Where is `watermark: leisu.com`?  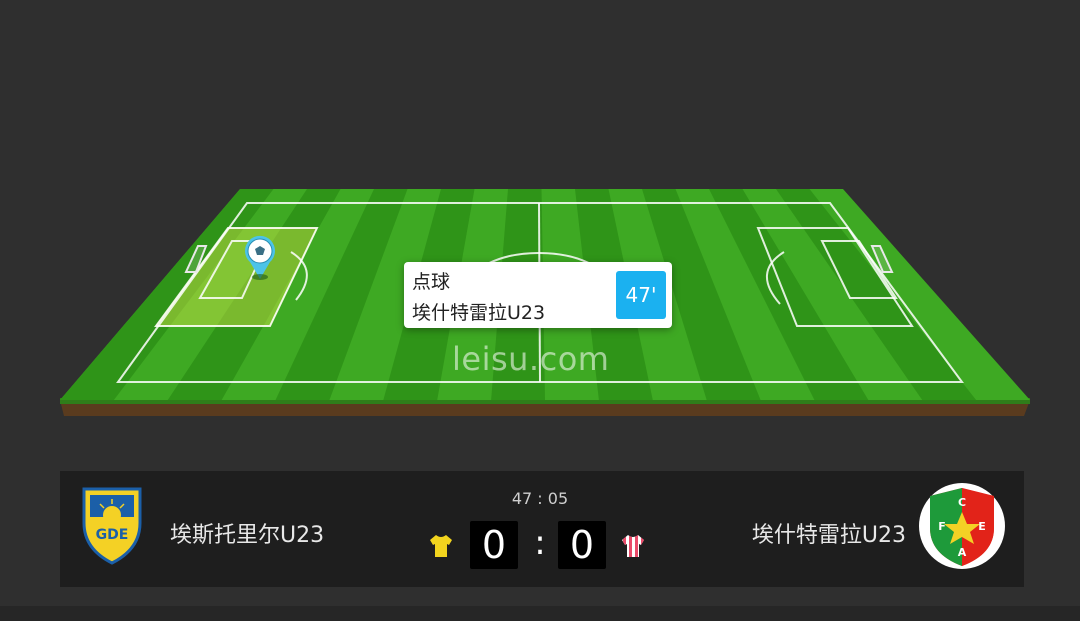
watermark: leisu.com is located at coordinates (531, 359).